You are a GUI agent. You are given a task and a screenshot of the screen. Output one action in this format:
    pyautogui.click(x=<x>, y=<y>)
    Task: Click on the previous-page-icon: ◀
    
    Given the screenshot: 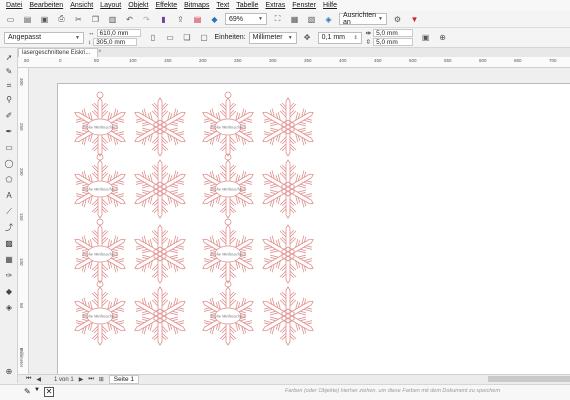 What is the action you would take?
    pyautogui.click(x=38, y=379)
    